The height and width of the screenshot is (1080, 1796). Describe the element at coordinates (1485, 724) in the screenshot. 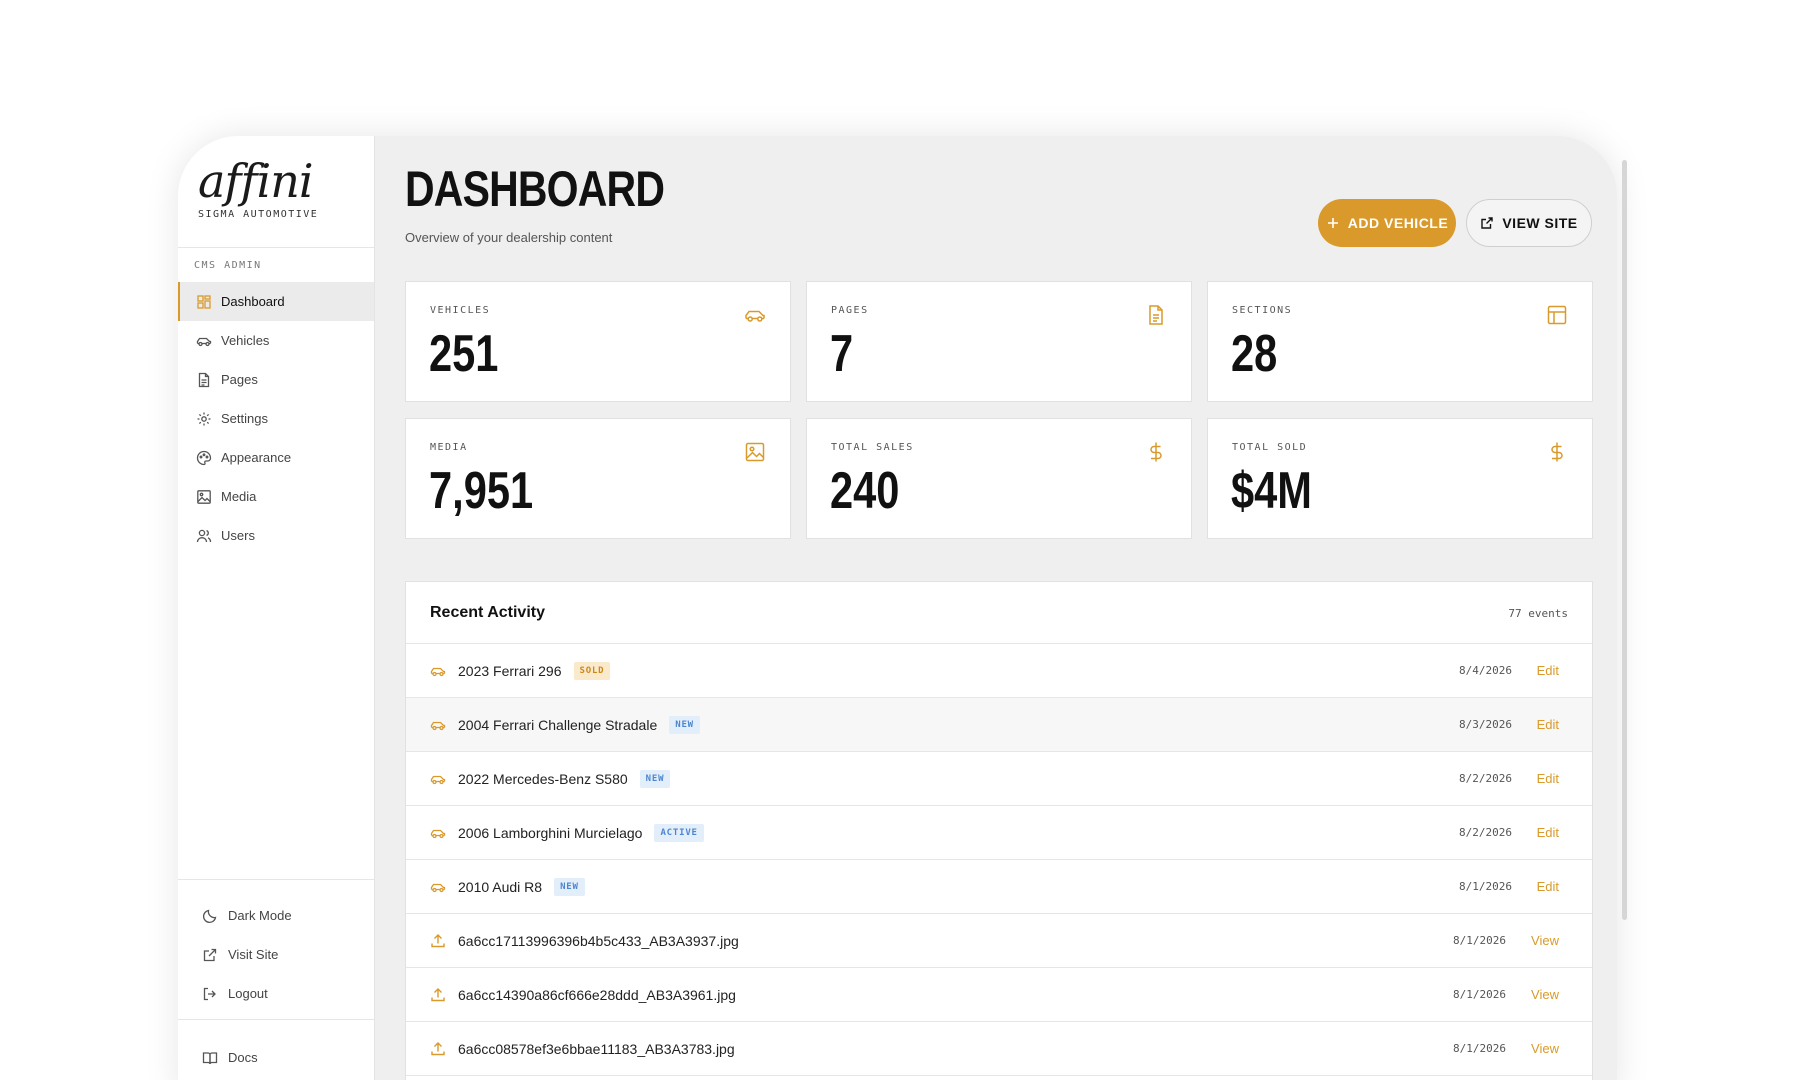

I see `activity-date: 8/3/2026` at that location.